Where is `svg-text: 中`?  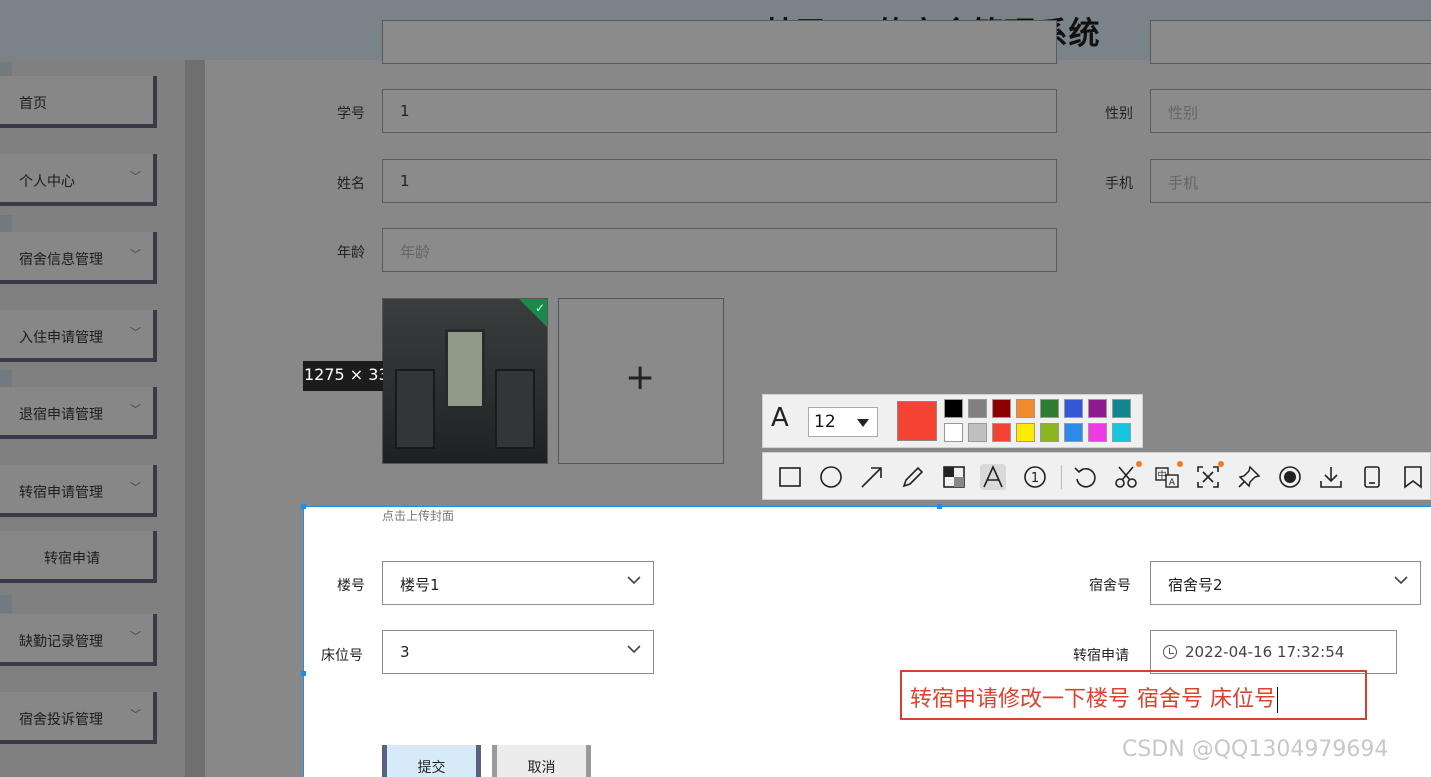 svg-text: 中 is located at coordinates (1161, 475).